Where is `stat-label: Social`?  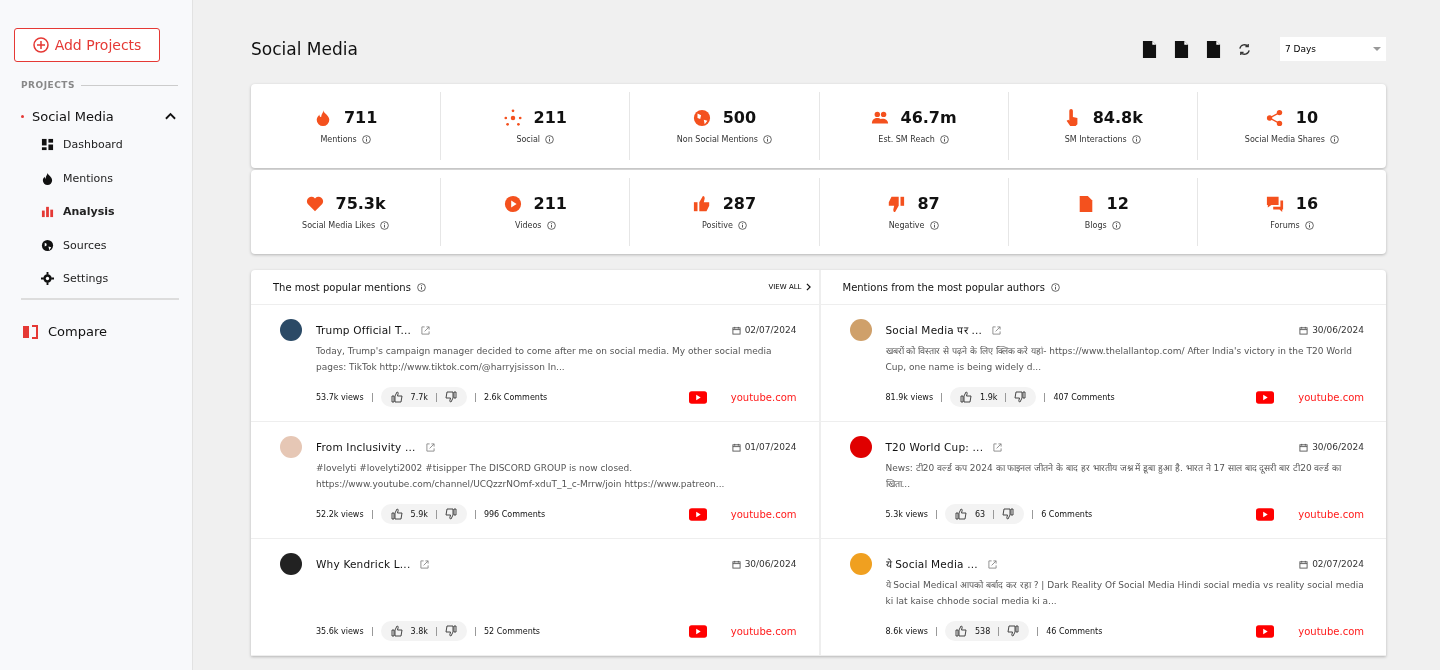
stat-label: Social is located at coordinates (528, 139).